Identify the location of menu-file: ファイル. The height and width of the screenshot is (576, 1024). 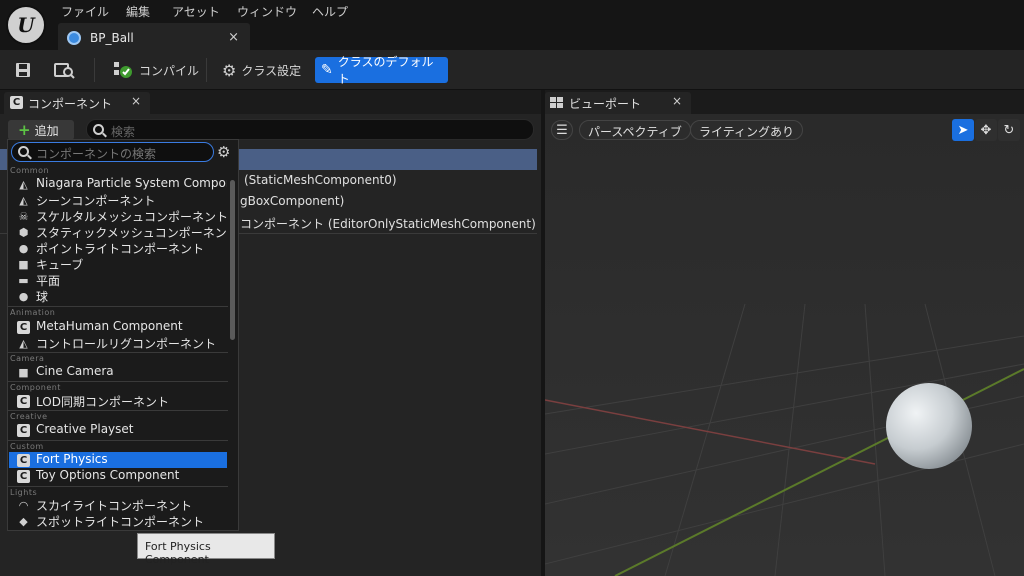
(85, 11).